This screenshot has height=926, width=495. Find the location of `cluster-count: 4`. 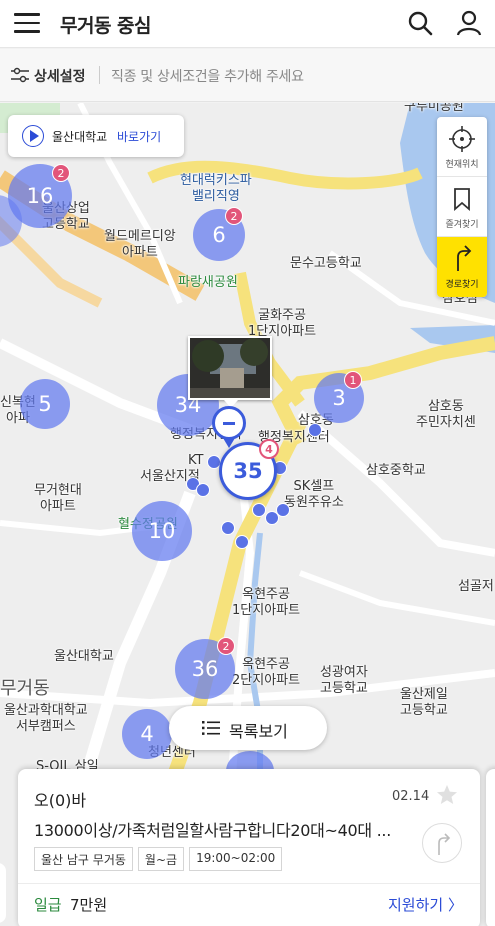

cluster-count: 4 is located at coordinates (147, 734).